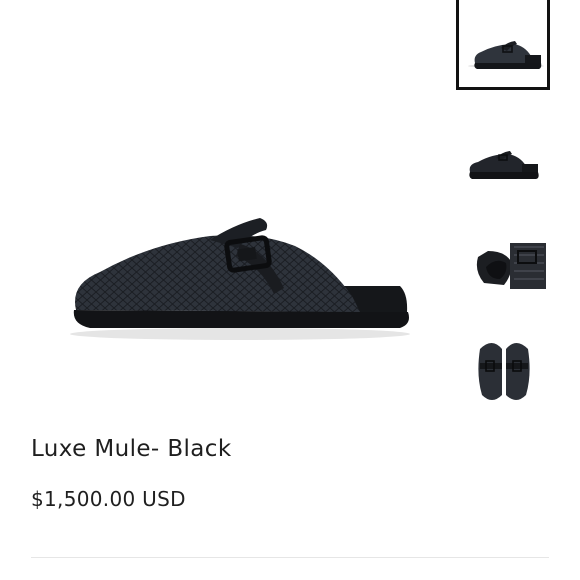 The image size is (580, 580). I want to click on product-title: Luxe Mule- Black, so click(131, 449).